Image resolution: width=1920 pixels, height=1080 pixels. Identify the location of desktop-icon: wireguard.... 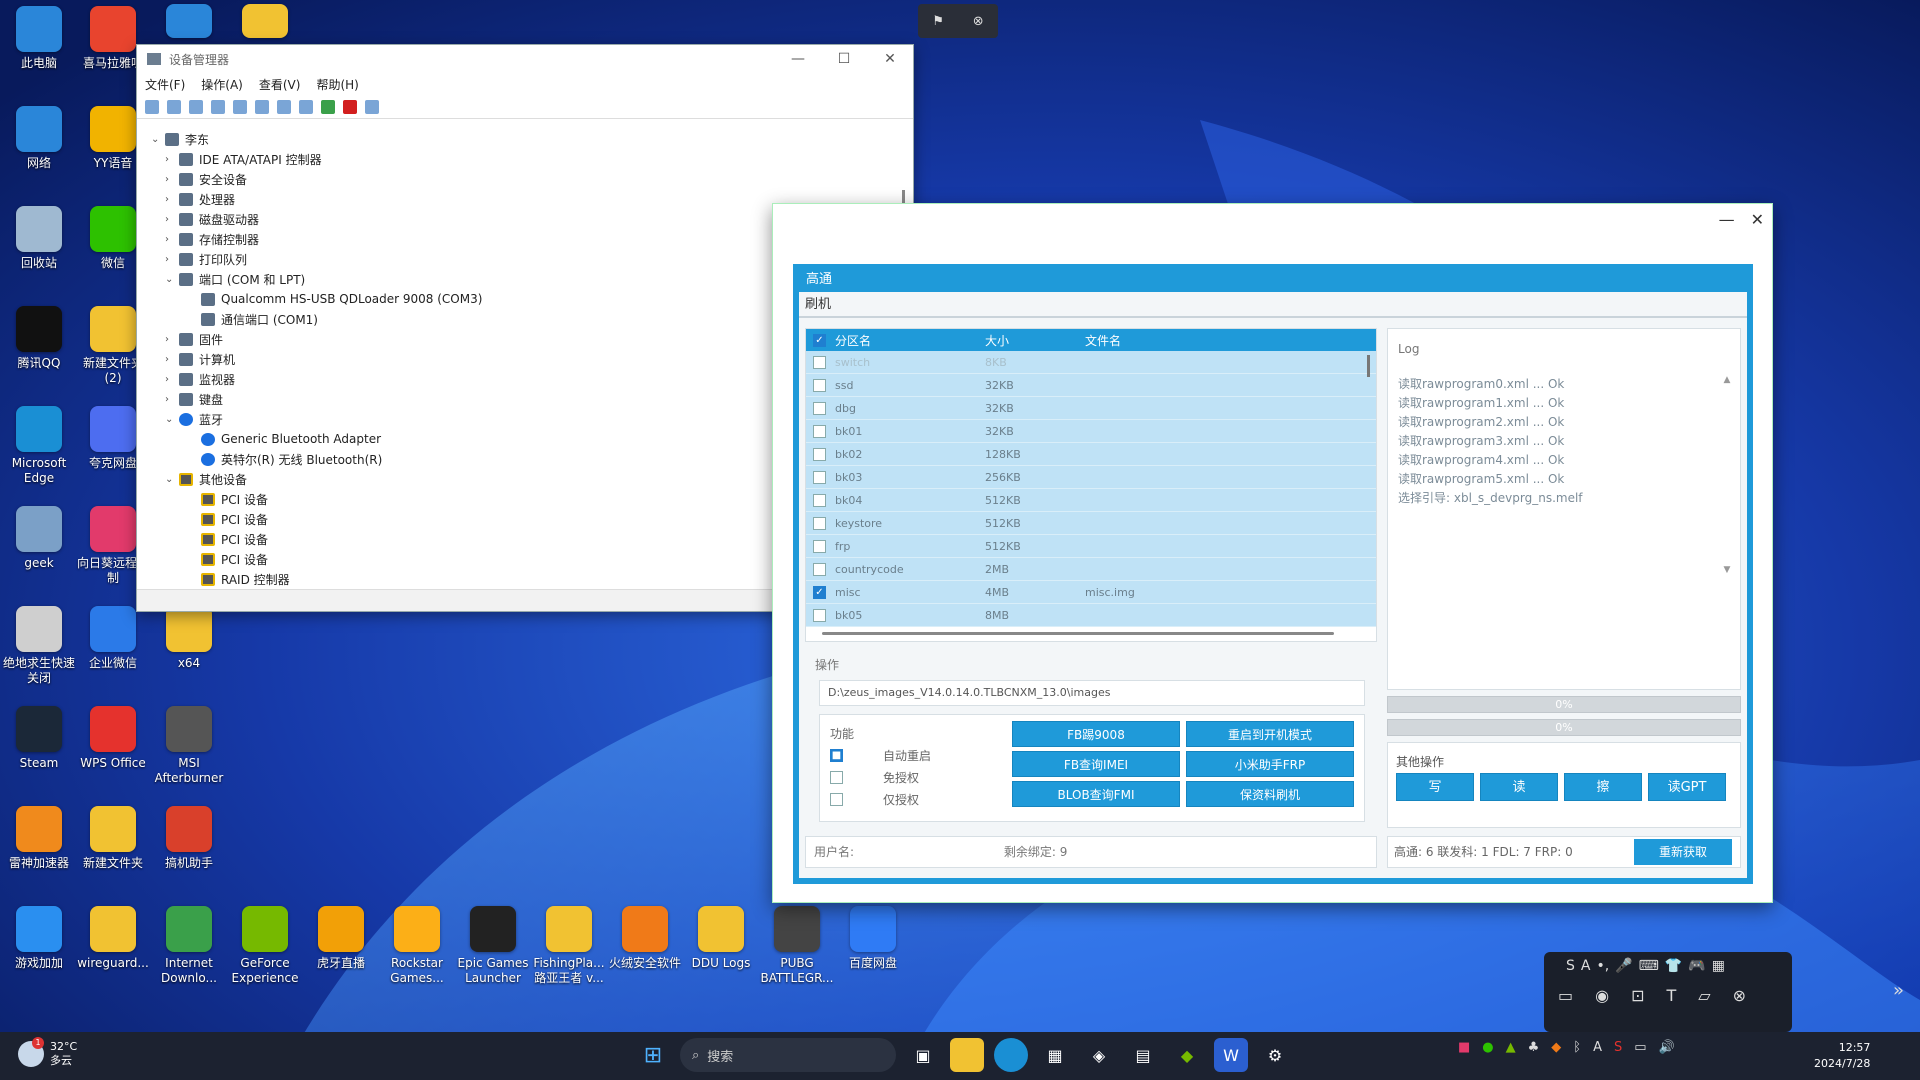
(113, 938).